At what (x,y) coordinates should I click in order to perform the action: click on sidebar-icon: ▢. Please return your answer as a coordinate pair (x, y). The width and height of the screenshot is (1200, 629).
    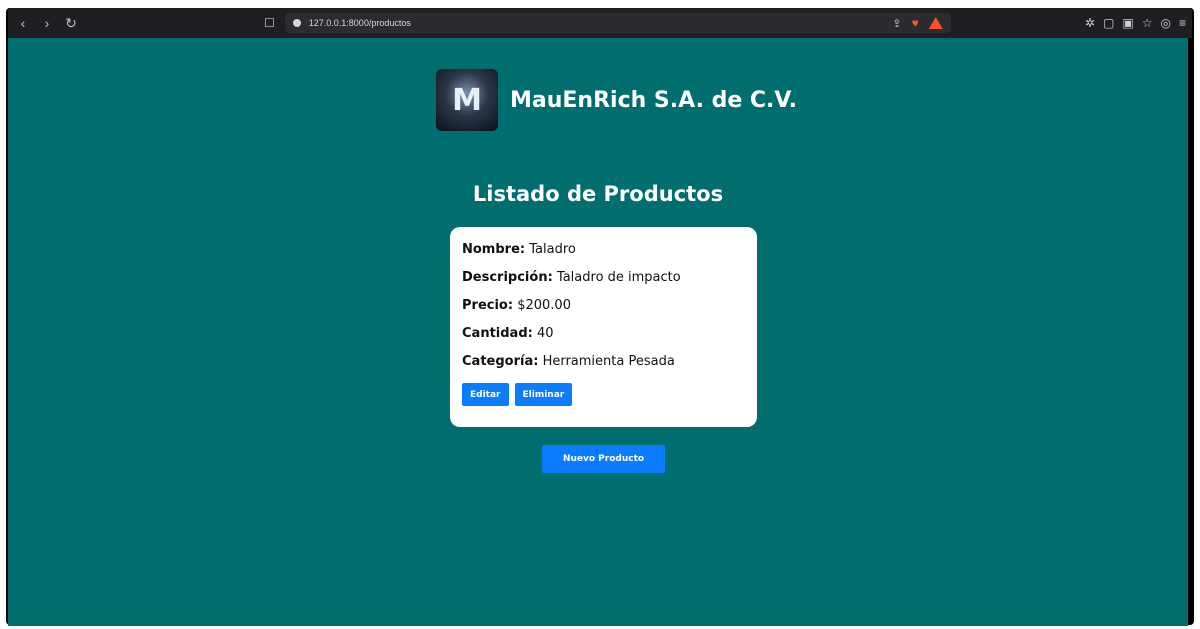
    Looking at the image, I should click on (1108, 23).